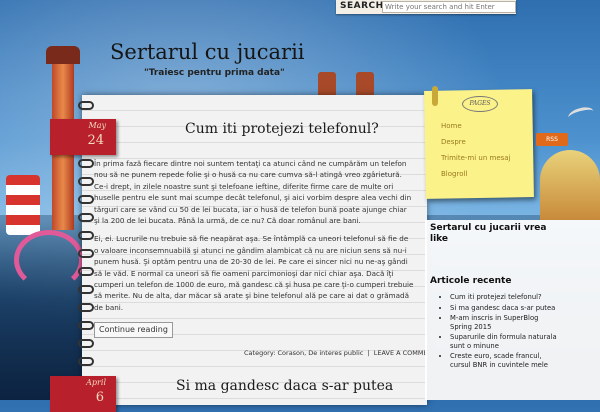 This screenshot has width=600, height=412. What do you see at coordinates (476, 158) in the screenshot?
I see `nav-item-contact: Trimite-mi un mesaj` at bounding box center [476, 158].